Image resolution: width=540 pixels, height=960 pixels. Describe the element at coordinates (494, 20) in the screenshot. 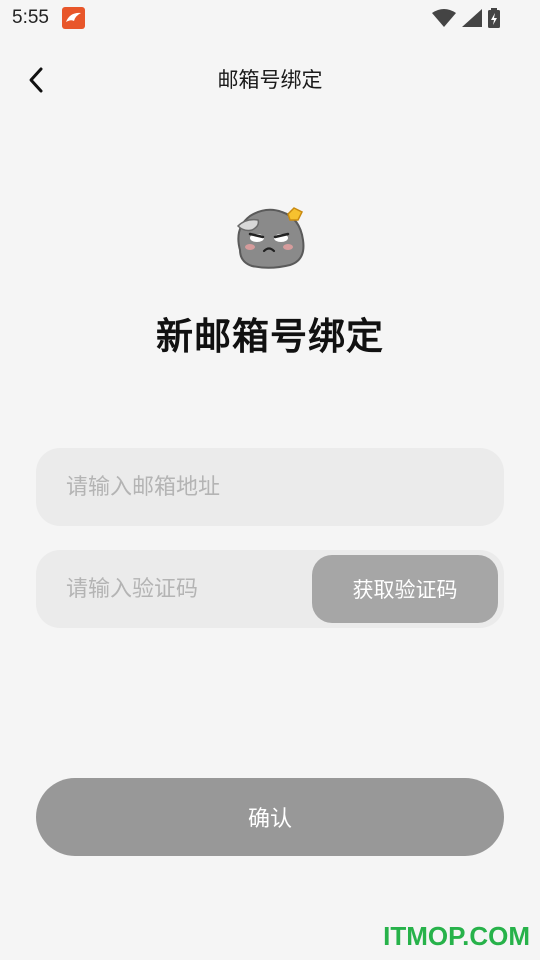

I see `battery-charging-icon` at that location.